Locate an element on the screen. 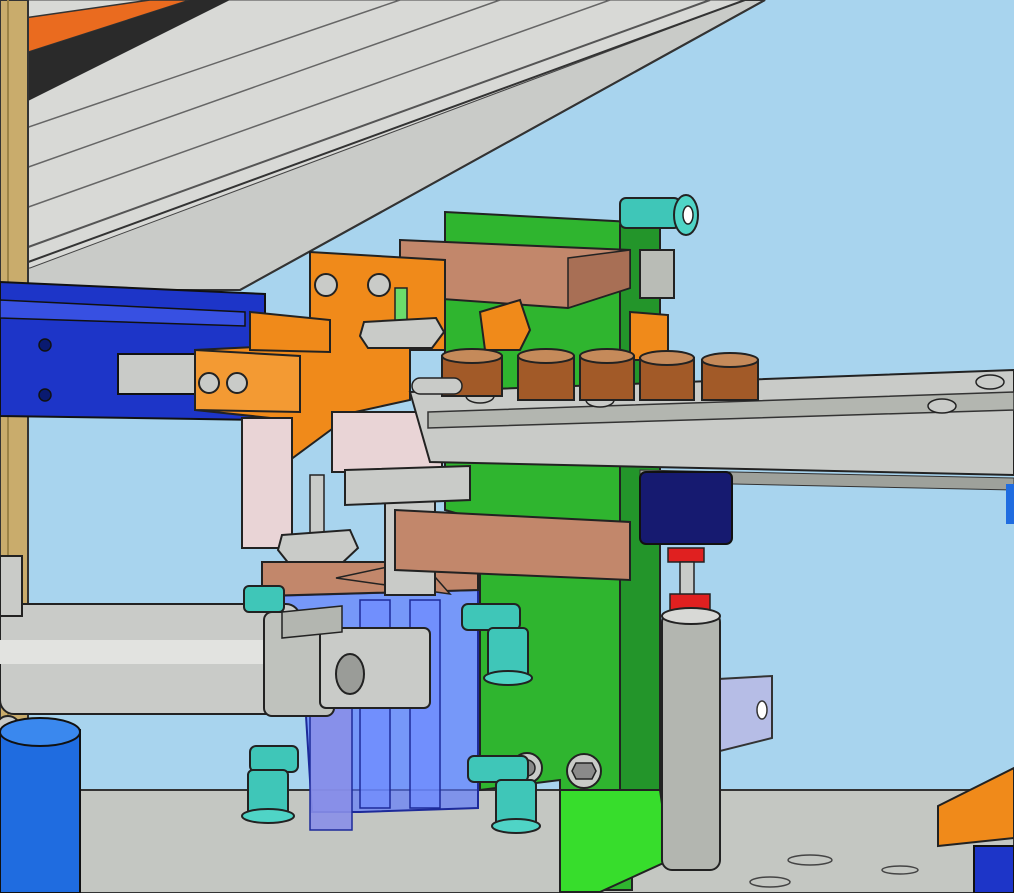 The image size is (1014, 893). elbow-fitting is located at coordinates (264, 599).